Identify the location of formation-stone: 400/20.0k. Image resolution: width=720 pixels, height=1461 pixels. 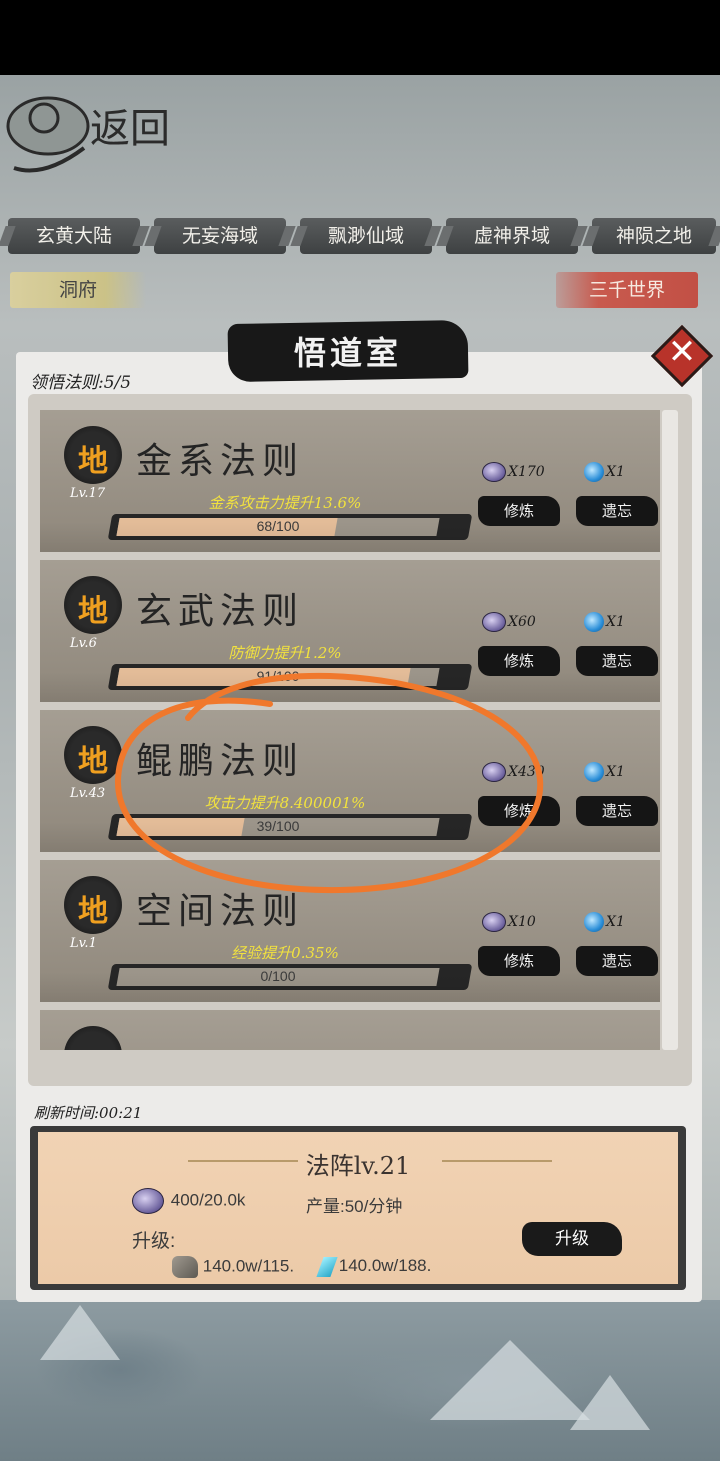
(188, 1201).